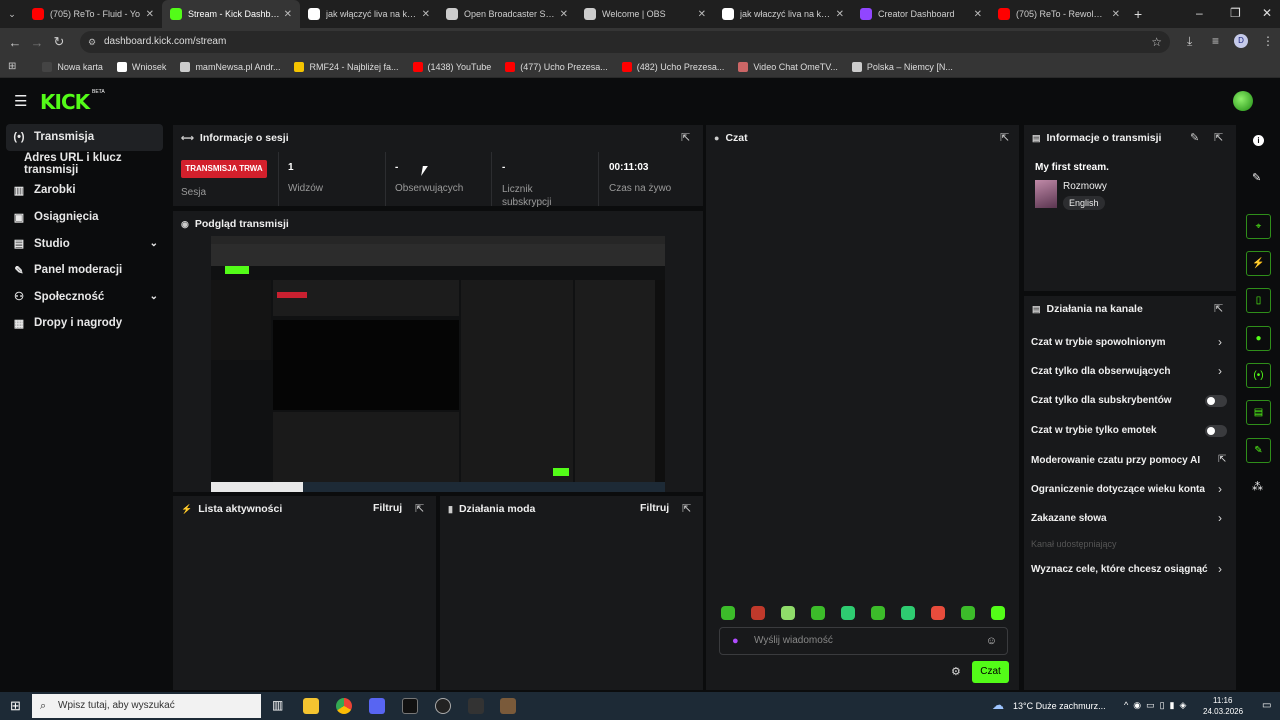 Image resolution: width=1280 pixels, height=720 pixels. I want to click on reload-icon: ↻, so click(59, 42).